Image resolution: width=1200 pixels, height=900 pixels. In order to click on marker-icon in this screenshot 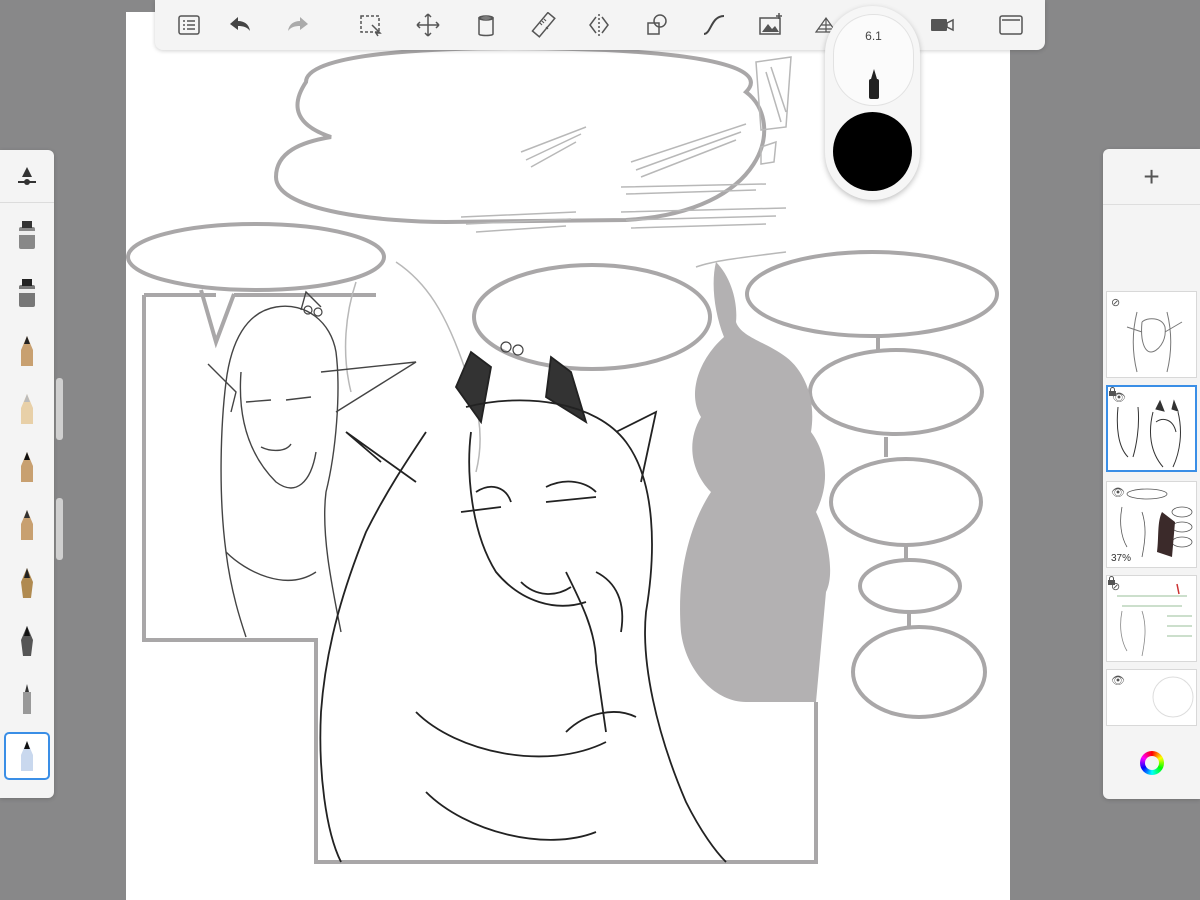, I will do `click(27, 293)`.